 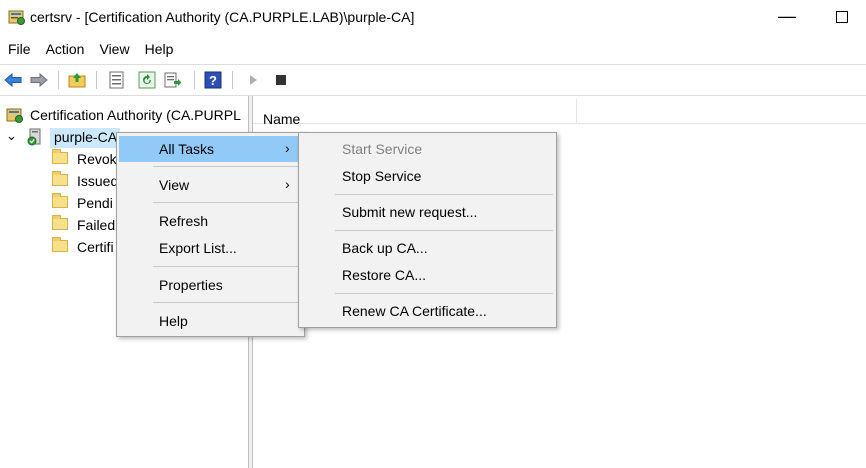 I want to click on tree-root-label: Certification Authority (CA.PURPL, so click(x=135, y=115).